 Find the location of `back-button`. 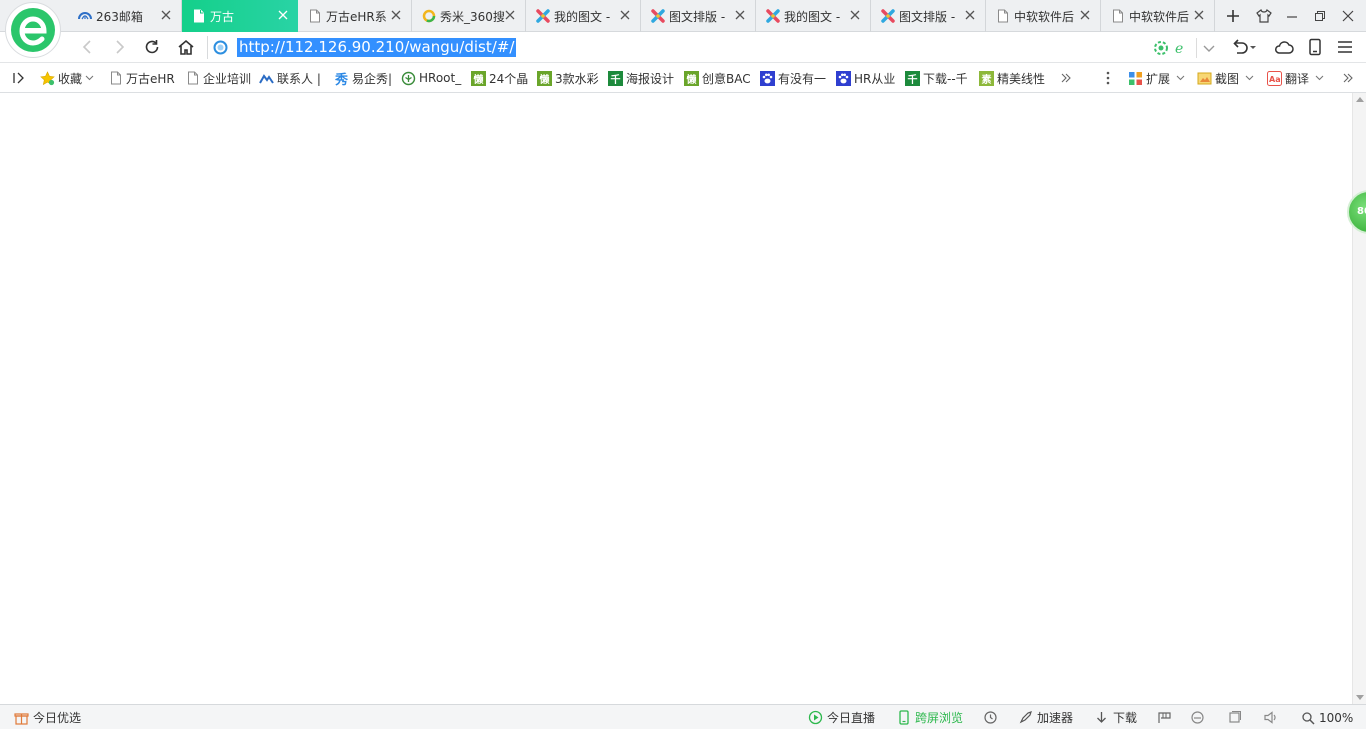

back-button is located at coordinates (87, 47).